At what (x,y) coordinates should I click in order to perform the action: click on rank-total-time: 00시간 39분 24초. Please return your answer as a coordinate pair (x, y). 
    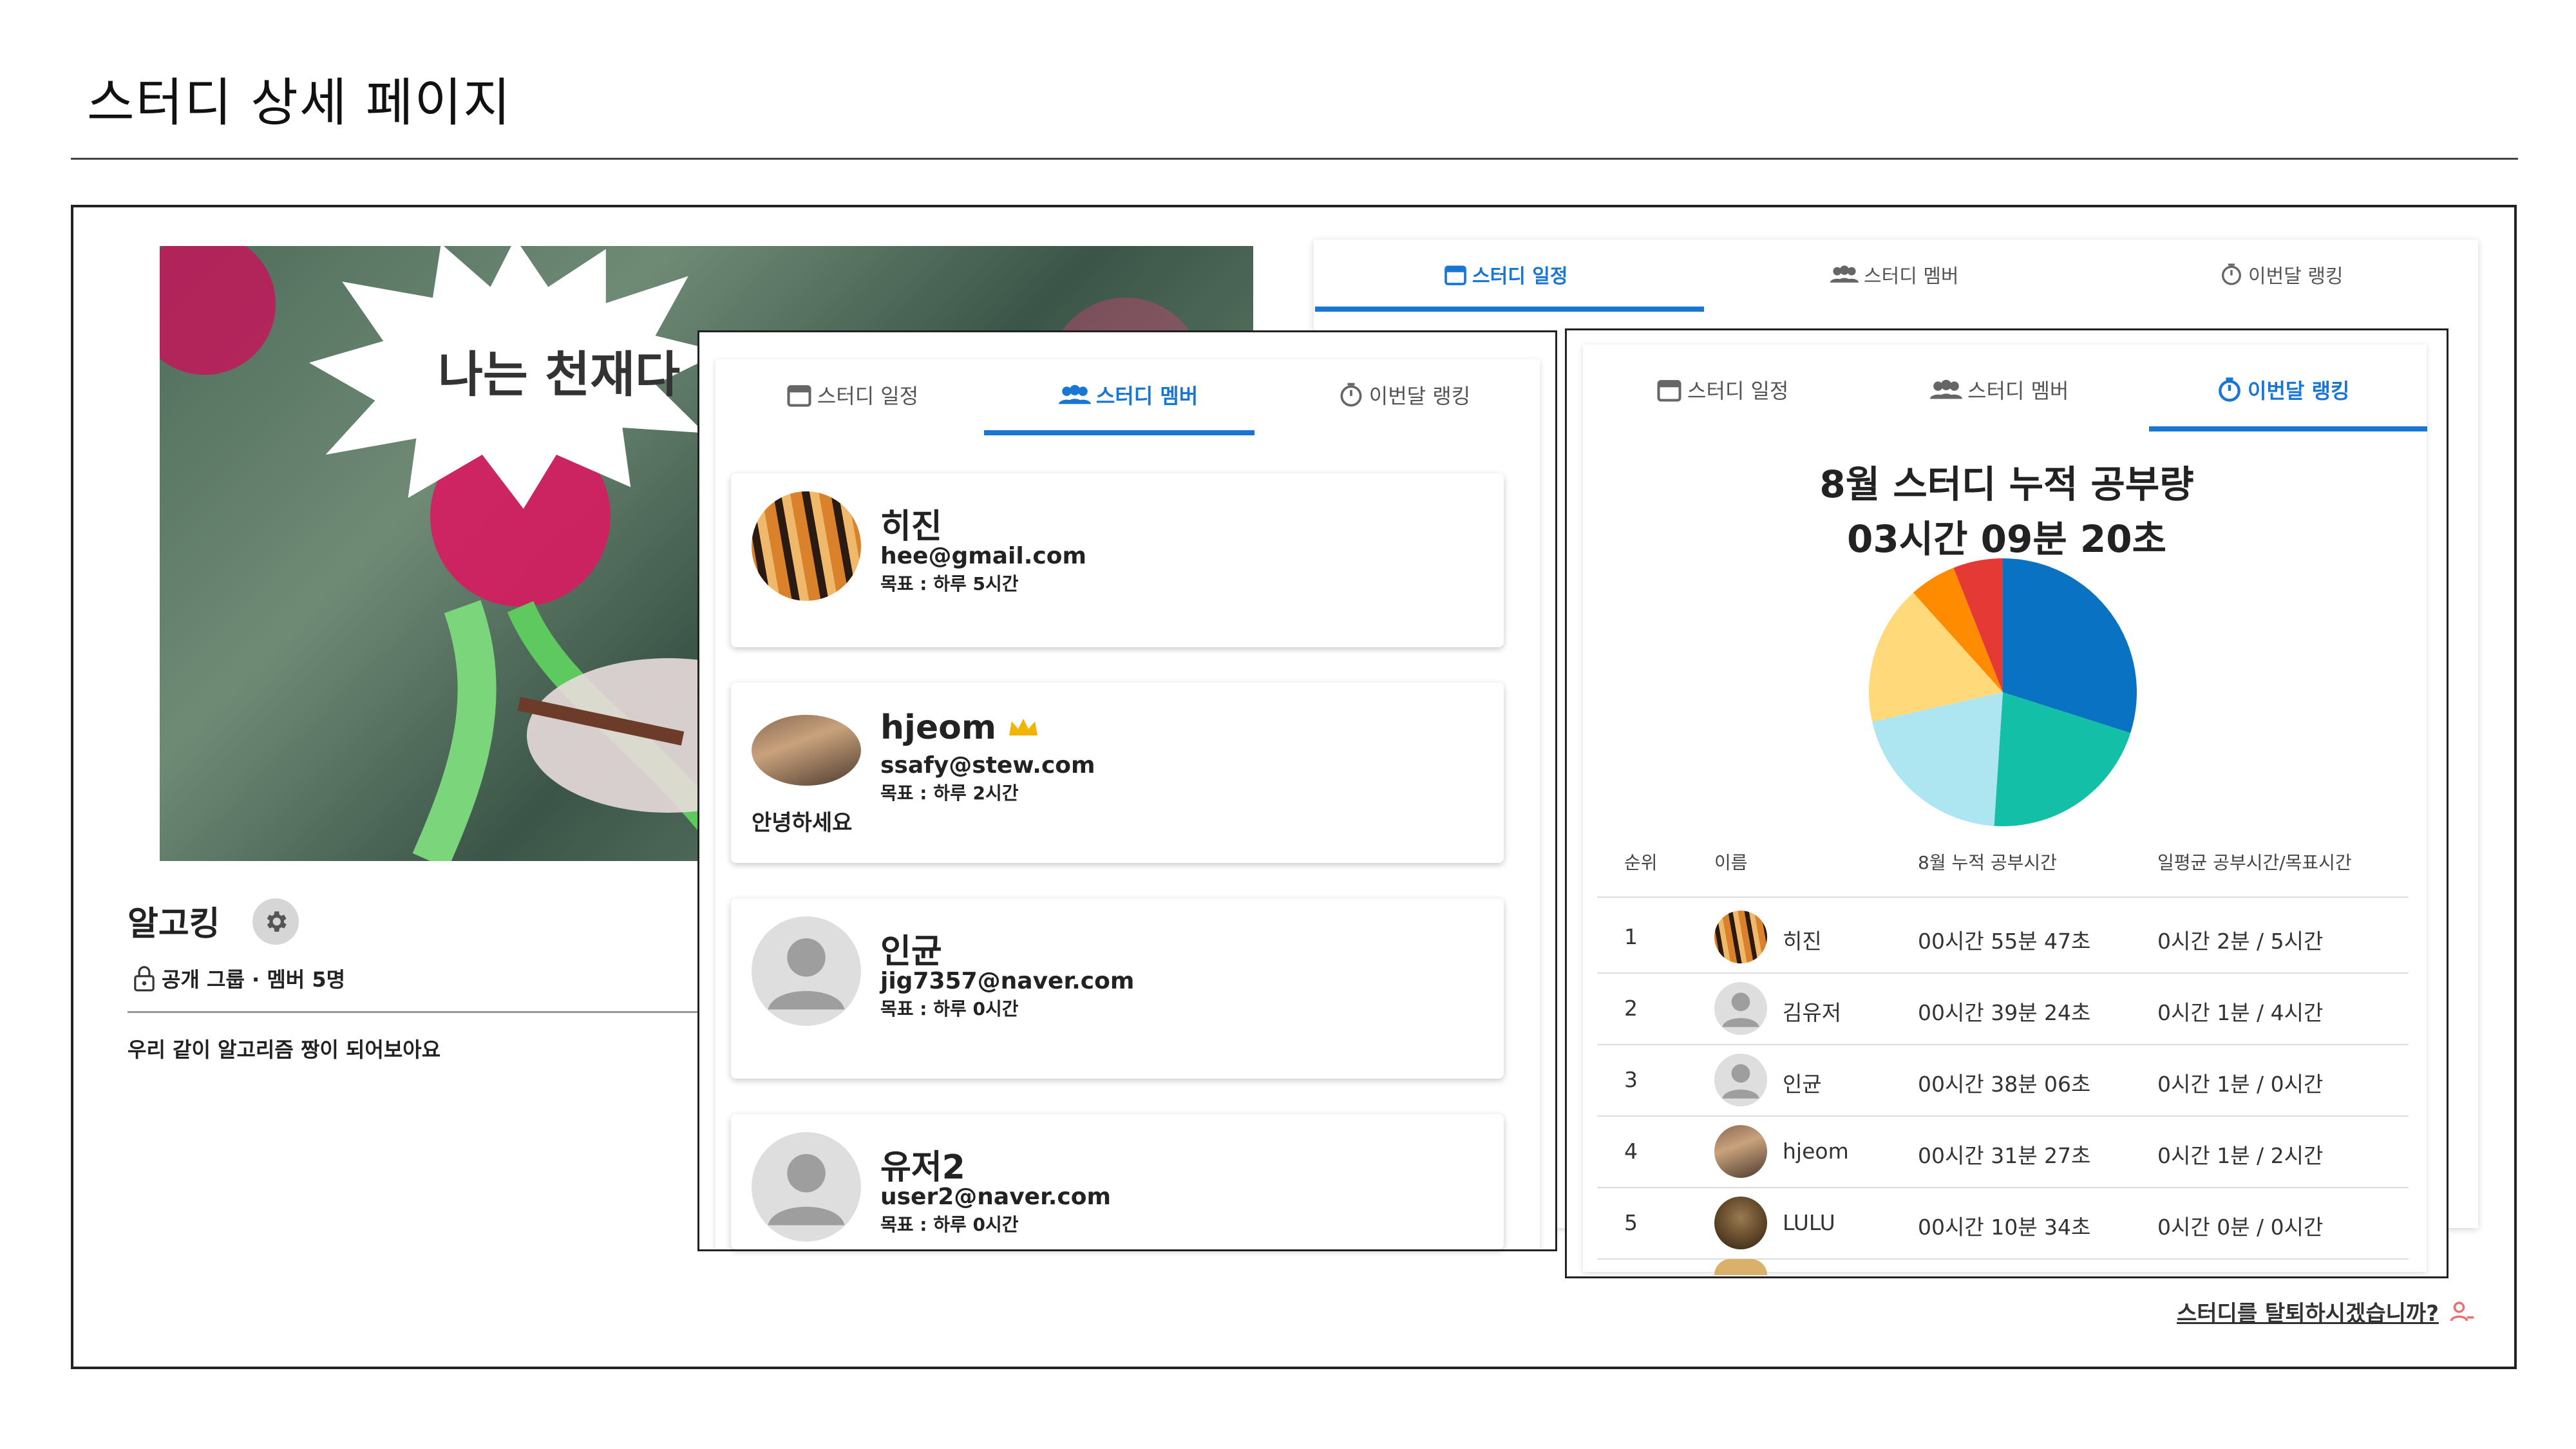
    Looking at the image, I should click on (2004, 1012).